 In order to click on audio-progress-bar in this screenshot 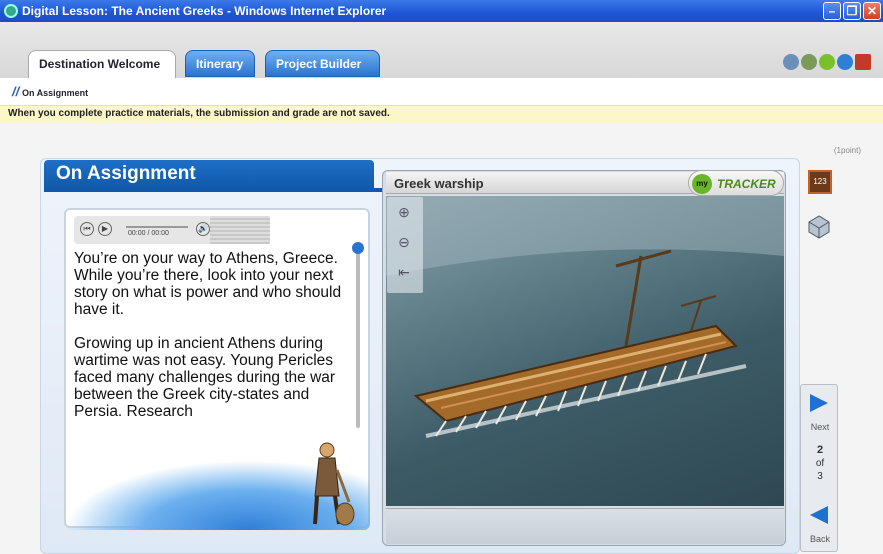, I will do `click(157, 227)`.